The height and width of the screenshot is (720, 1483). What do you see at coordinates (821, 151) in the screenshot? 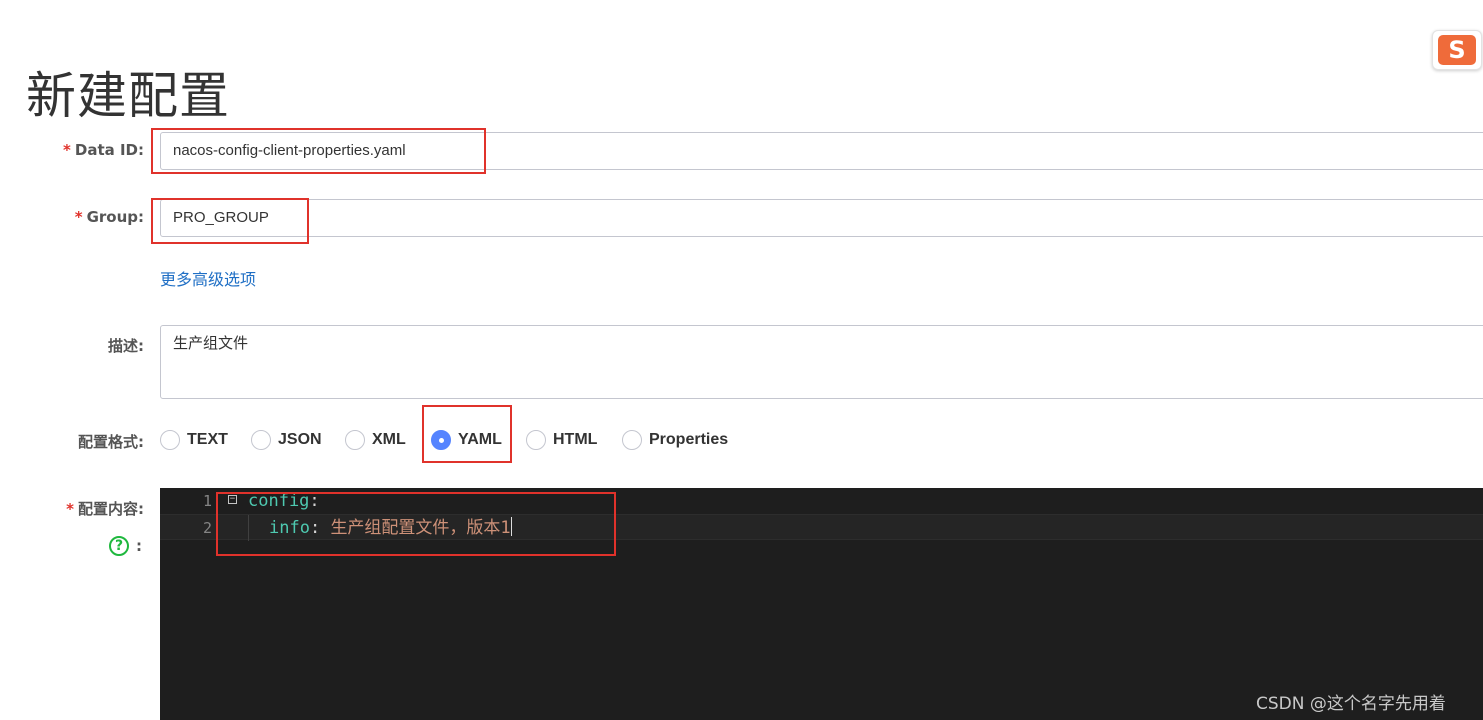
I see `data-id-input: nacos-config-client-properties.yaml` at bounding box center [821, 151].